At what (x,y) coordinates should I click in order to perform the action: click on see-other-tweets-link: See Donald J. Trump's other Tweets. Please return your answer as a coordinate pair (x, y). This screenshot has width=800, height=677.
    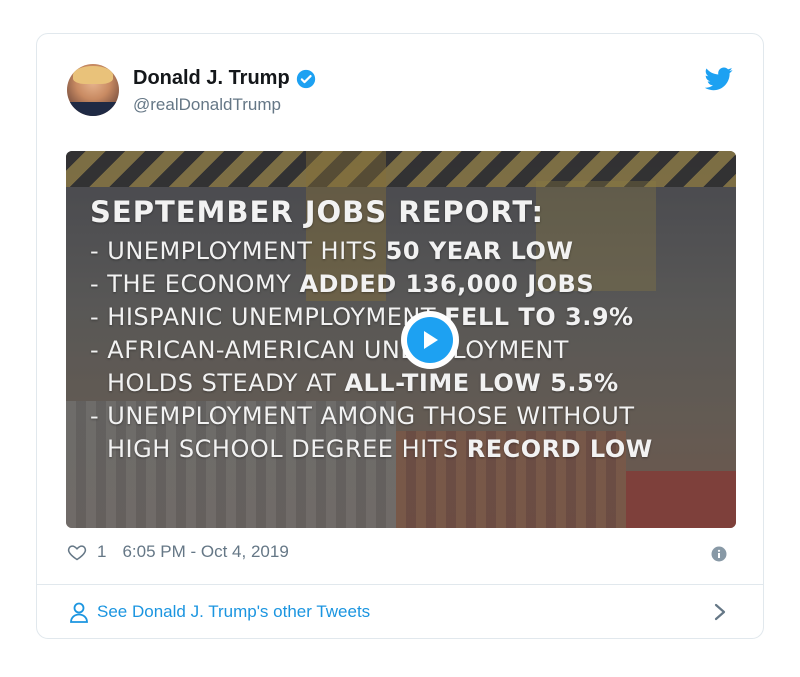
    Looking at the image, I should click on (219, 612).